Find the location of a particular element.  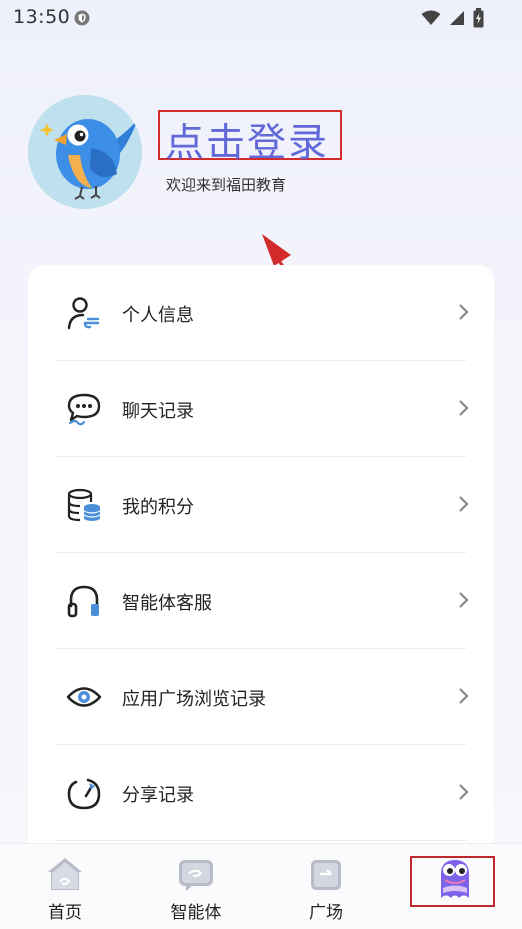

wifi-icon is located at coordinates (431, 17).